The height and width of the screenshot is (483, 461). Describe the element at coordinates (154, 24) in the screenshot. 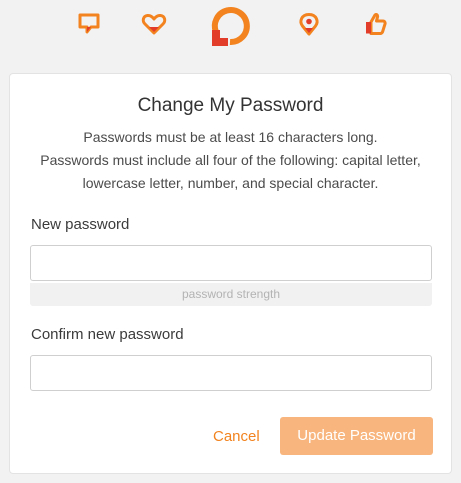

I see `heart-icon` at that location.